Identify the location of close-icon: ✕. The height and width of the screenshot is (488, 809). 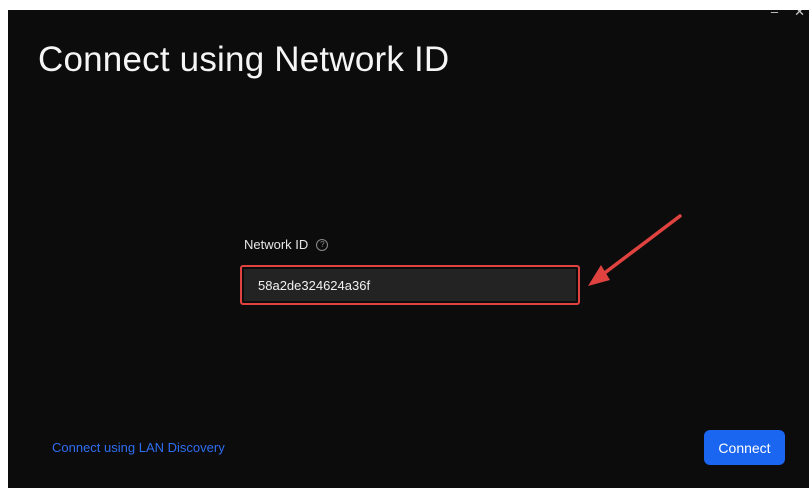
(799, 17).